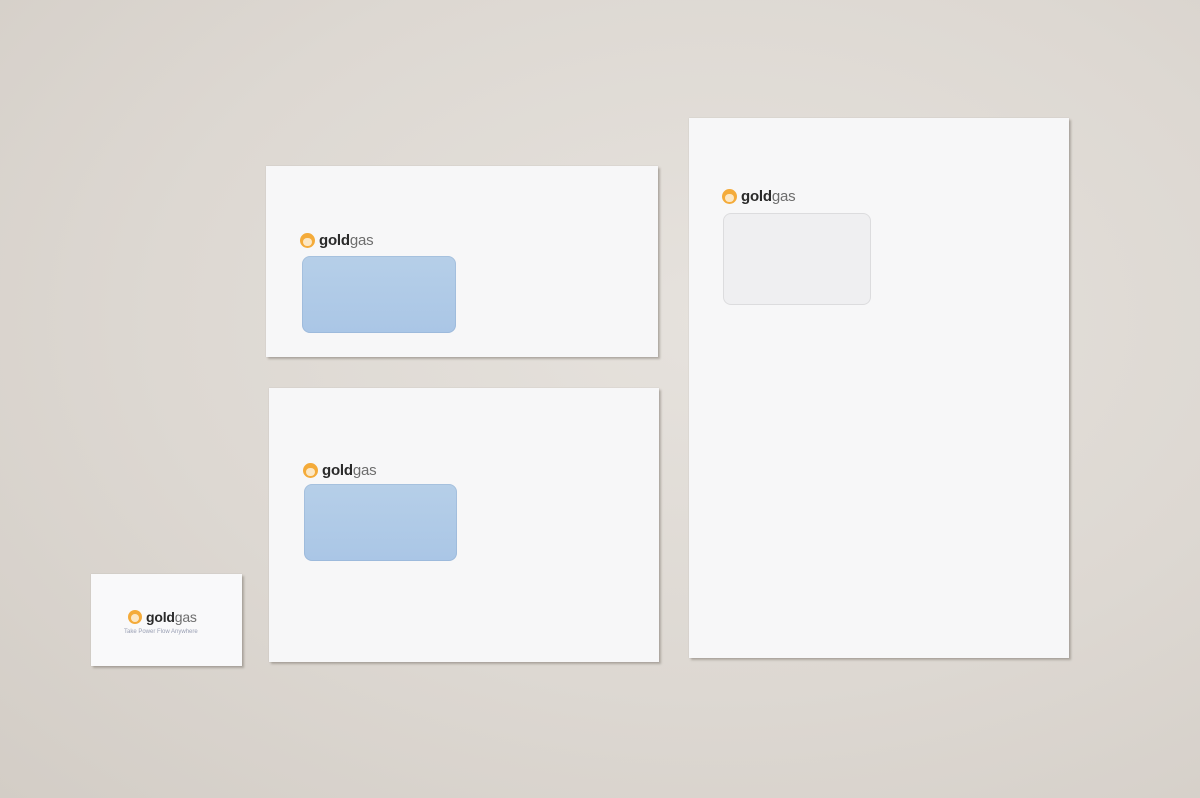 The width and height of the screenshot is (1200, 798). What do you see at coordinates (462, 261) in the screenshot?
I see `dl-envelope: gold gas` at bounding box center [462, 261].